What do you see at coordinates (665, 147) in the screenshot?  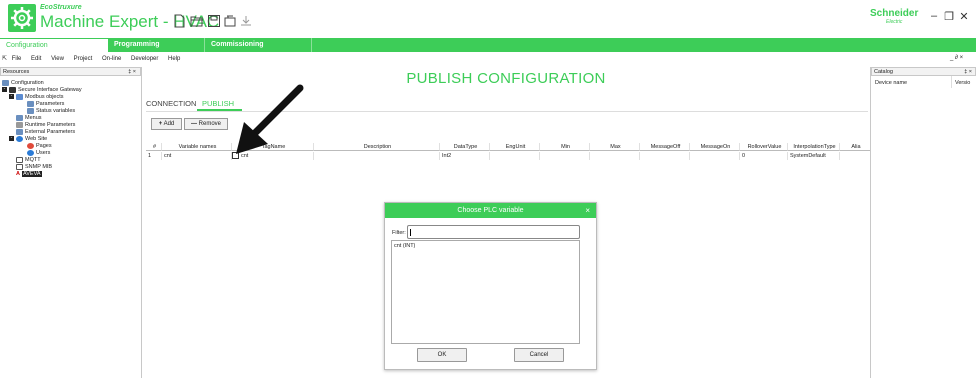 I see `col-header-messageoff: MessageOff` at bounding box center [665, 147].